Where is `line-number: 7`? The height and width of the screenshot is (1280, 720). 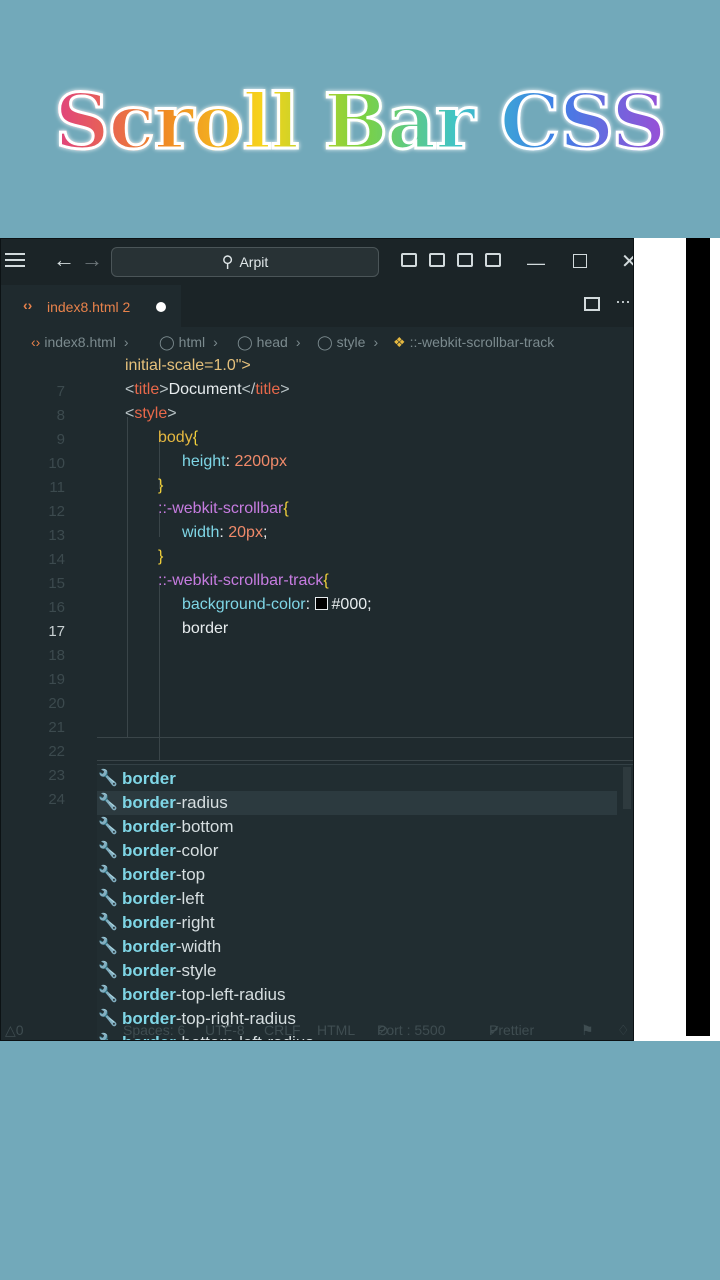 line-number: 7 is located at coordinates (60, 391).